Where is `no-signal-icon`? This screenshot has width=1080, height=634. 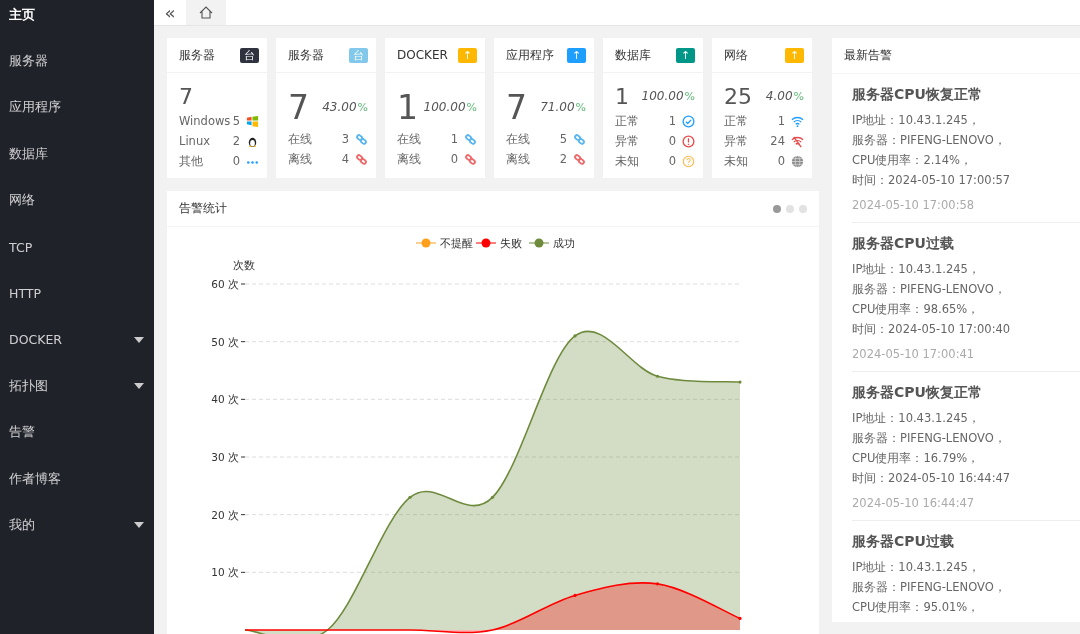 no-signal-icon is located at coordinates (797, 141).